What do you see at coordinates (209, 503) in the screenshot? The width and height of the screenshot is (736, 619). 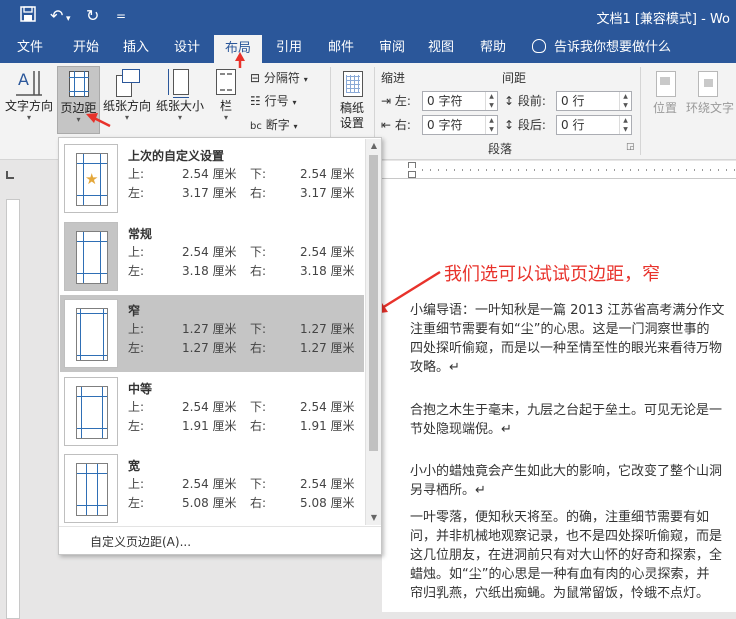 I see `value-left: 5.08 厘米` at bounding box center [209, 503].